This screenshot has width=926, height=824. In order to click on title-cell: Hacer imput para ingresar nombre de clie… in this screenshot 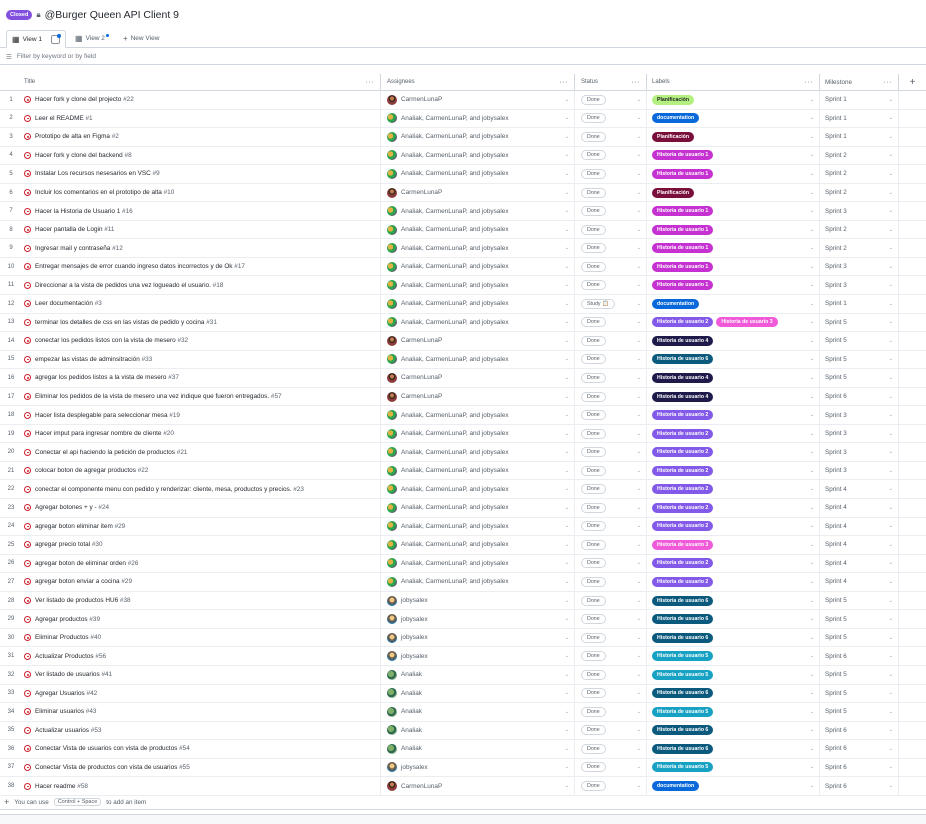, I will do `click(201, 433)`.